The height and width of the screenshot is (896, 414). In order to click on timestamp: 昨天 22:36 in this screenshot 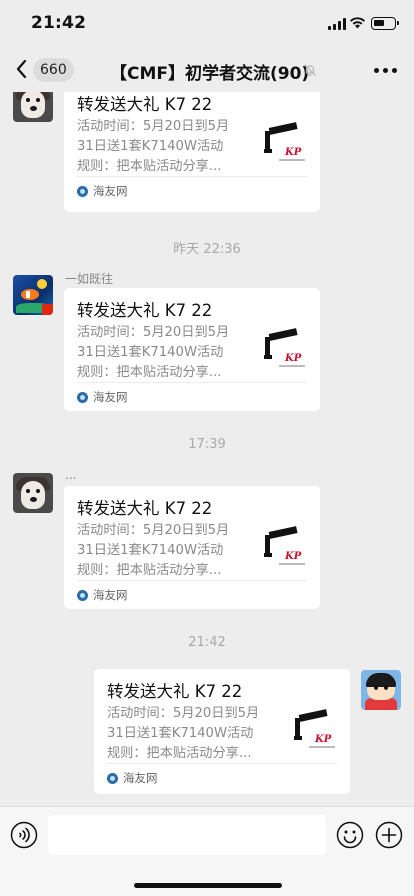, I will do `click(207, 249)`.